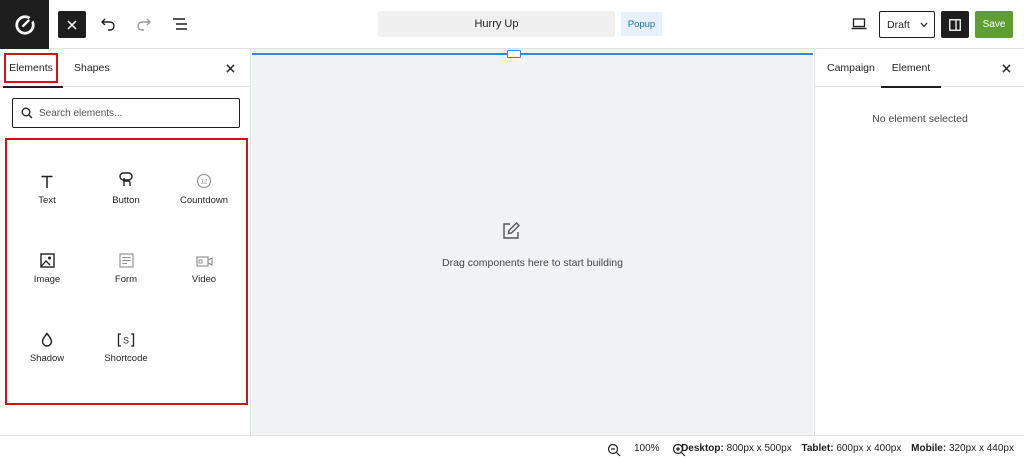 The height and width of the screenshot is (462, 1024). I want to click on shadow-icon, so click(47, 335).